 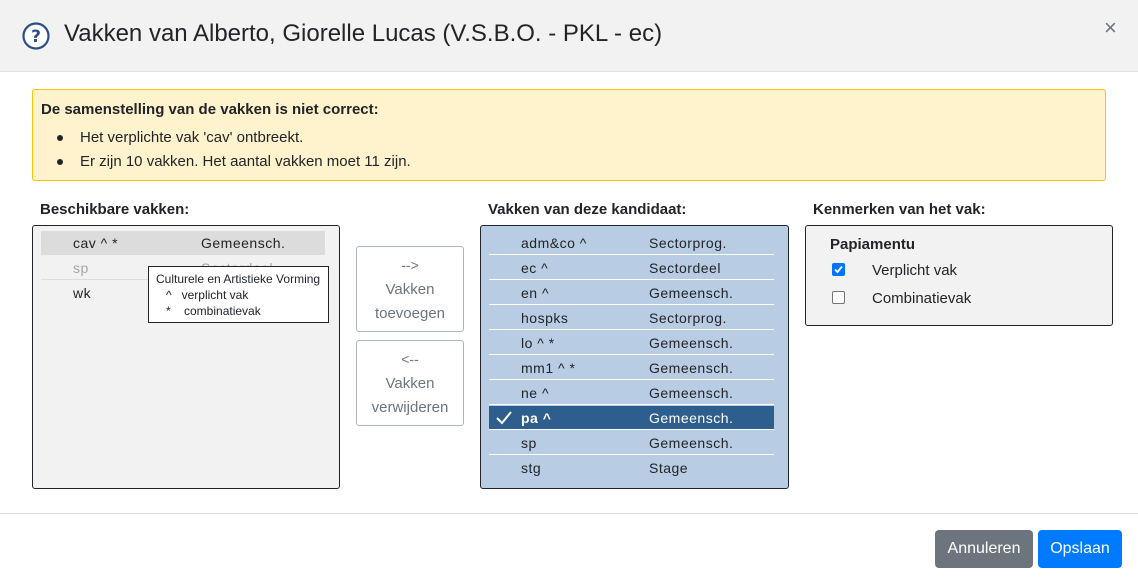 I want to click on subject-code: stg, so click(x=531, y=468).